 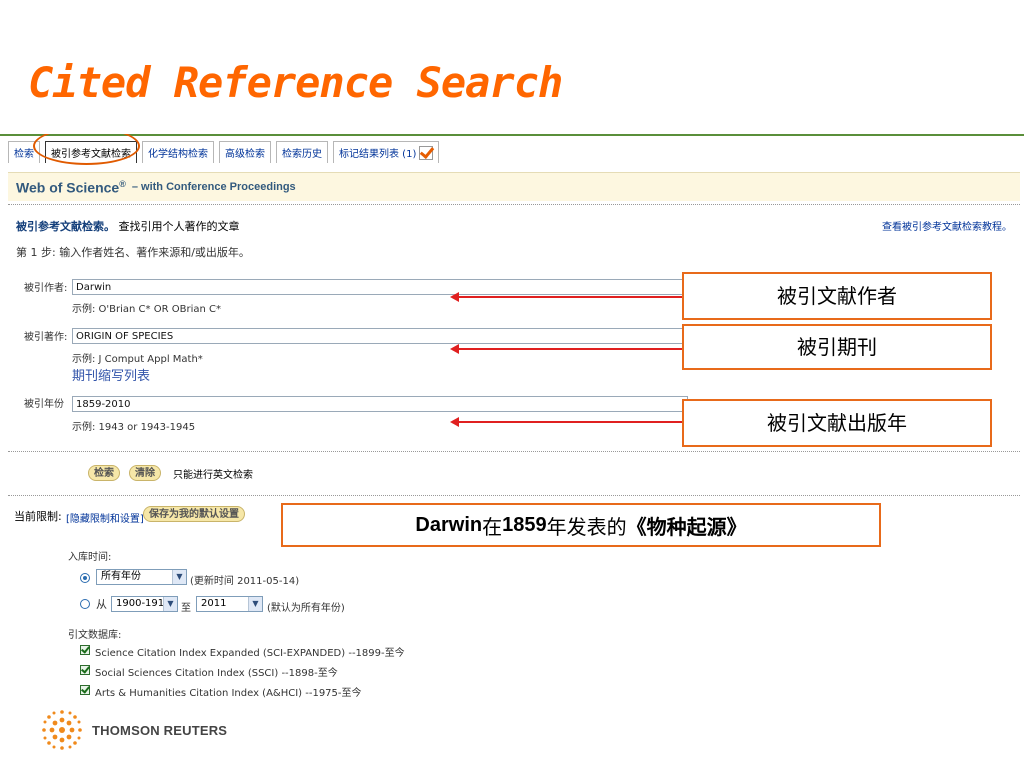 I want to click on section-heading: 被引参考文献检索。 查找引用个人著作的文章, so click(x=128, y=226).